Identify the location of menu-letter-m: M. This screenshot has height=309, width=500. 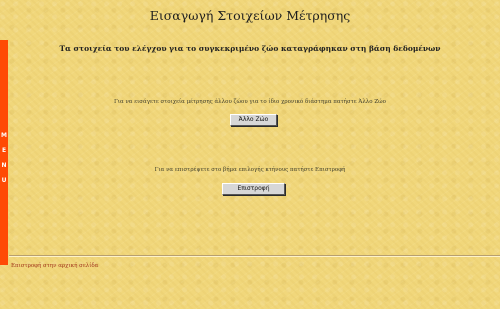
(4, 135).